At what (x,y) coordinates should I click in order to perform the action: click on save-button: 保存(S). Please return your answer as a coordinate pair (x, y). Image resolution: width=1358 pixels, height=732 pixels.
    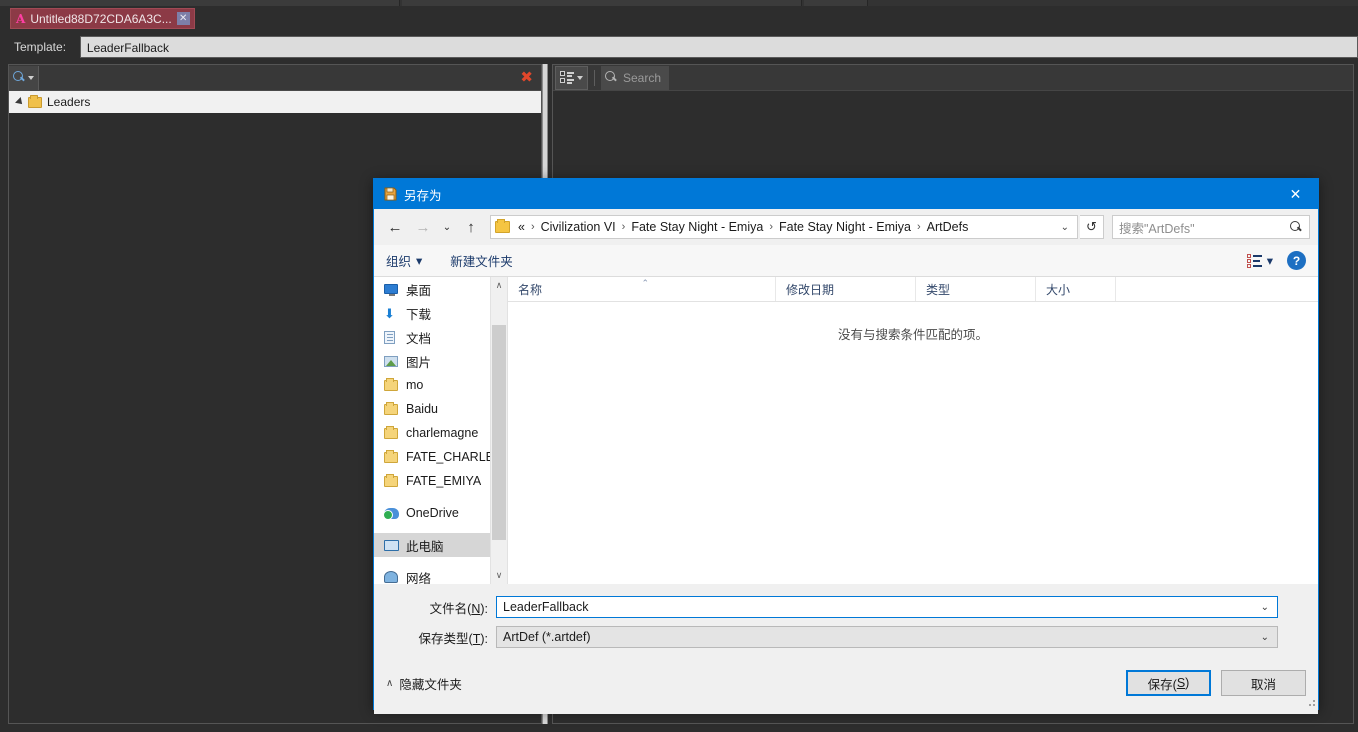
    Looking at the image, I should click on (1168, 683).